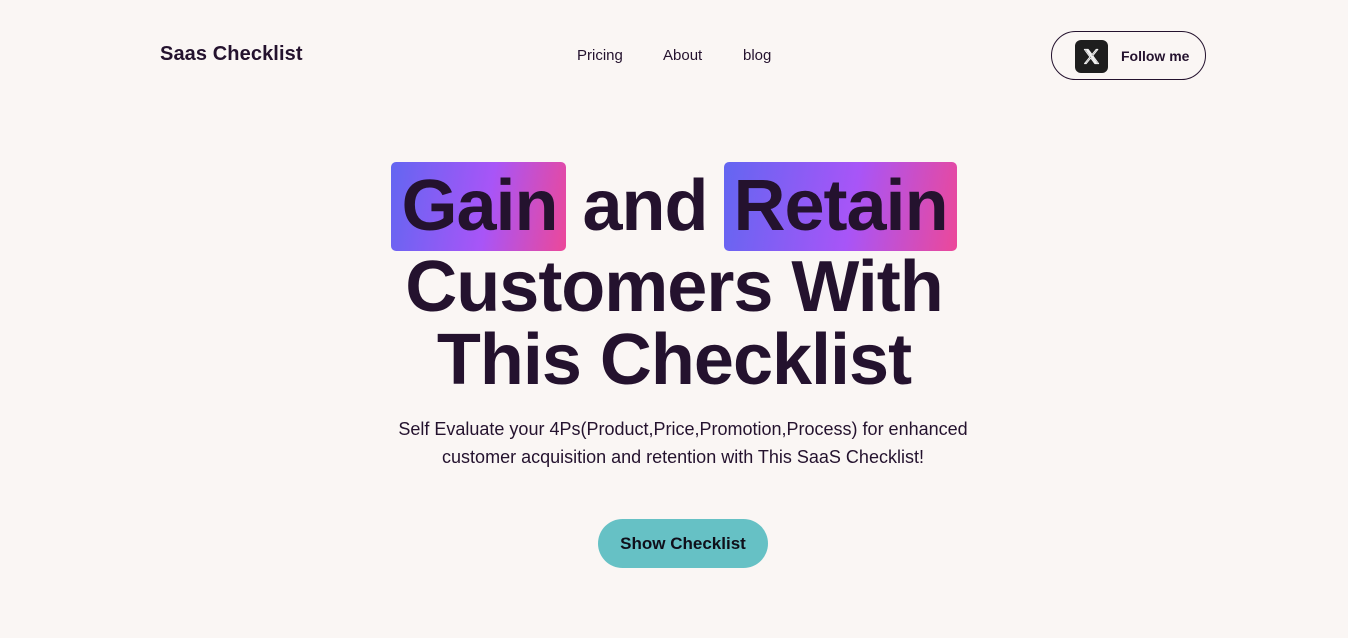  Describe the element at coordinates (682, 55) in the screenshot. I see `nav-link-about: About` at that location.